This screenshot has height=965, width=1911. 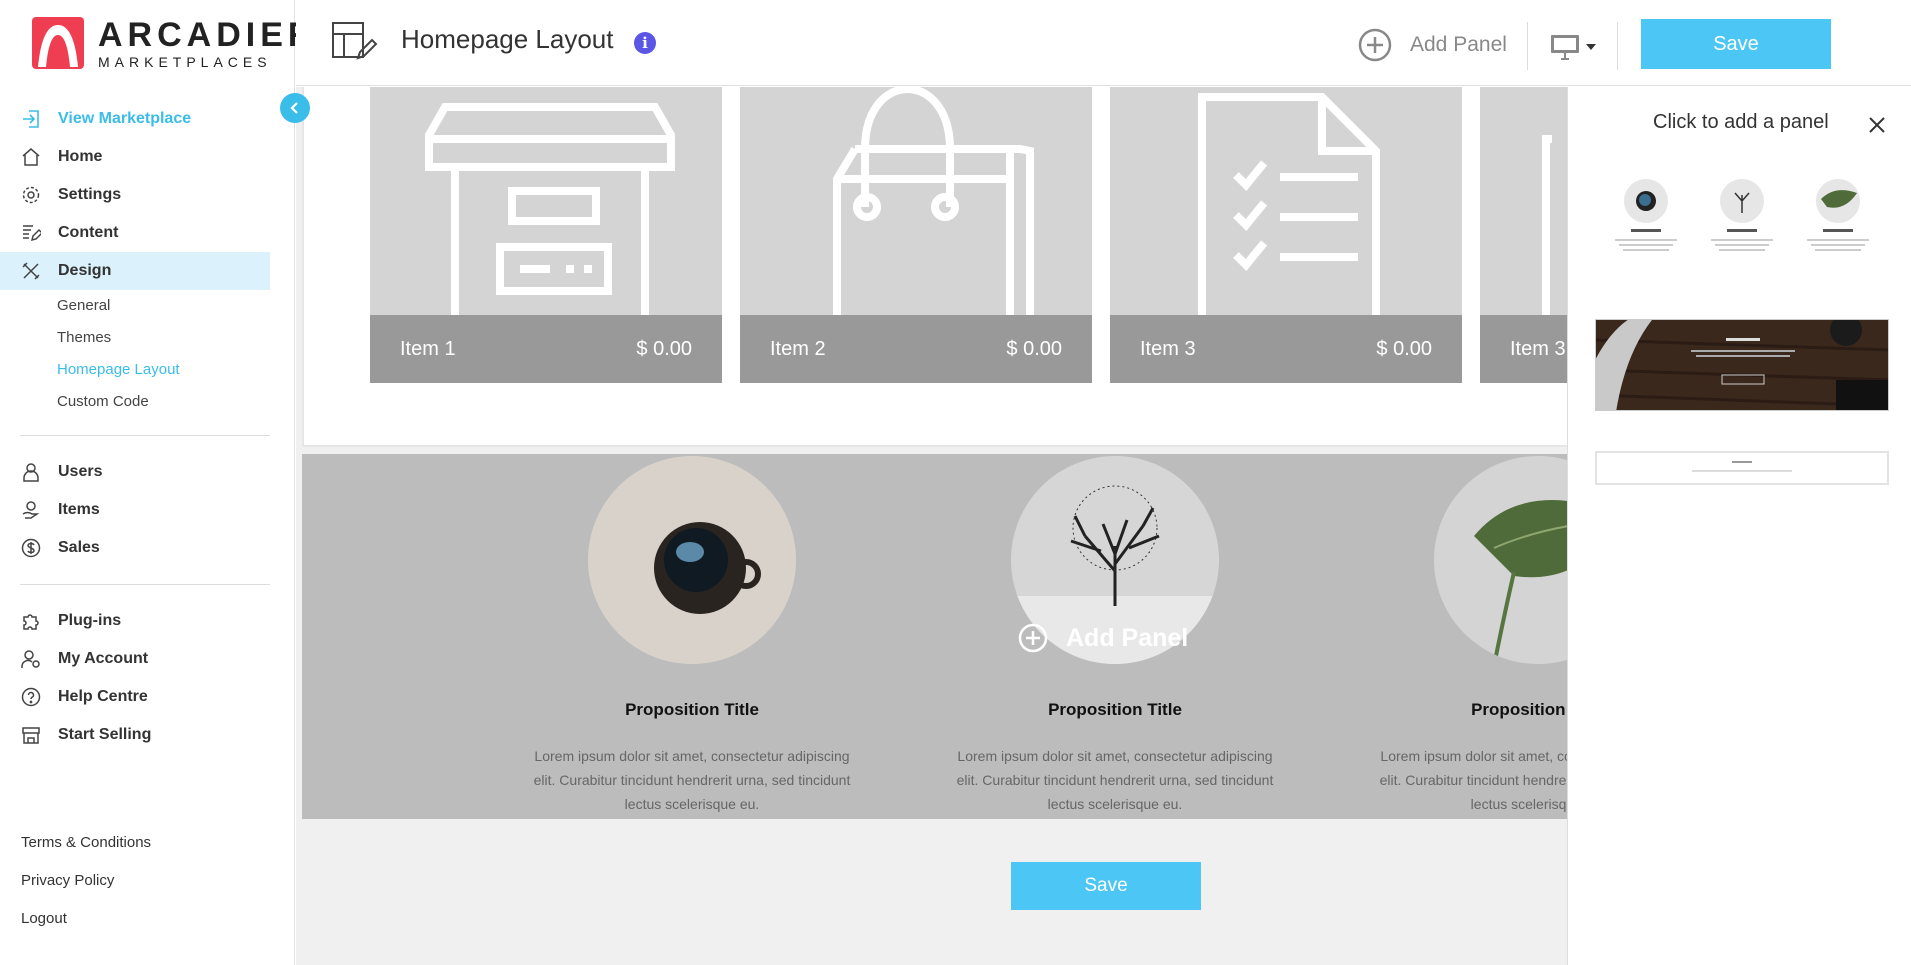 What do you see at coordinates (1106, 886) in the screenshot?
I see `save-bottom-button: Save` at bounding box center [1106, 886].